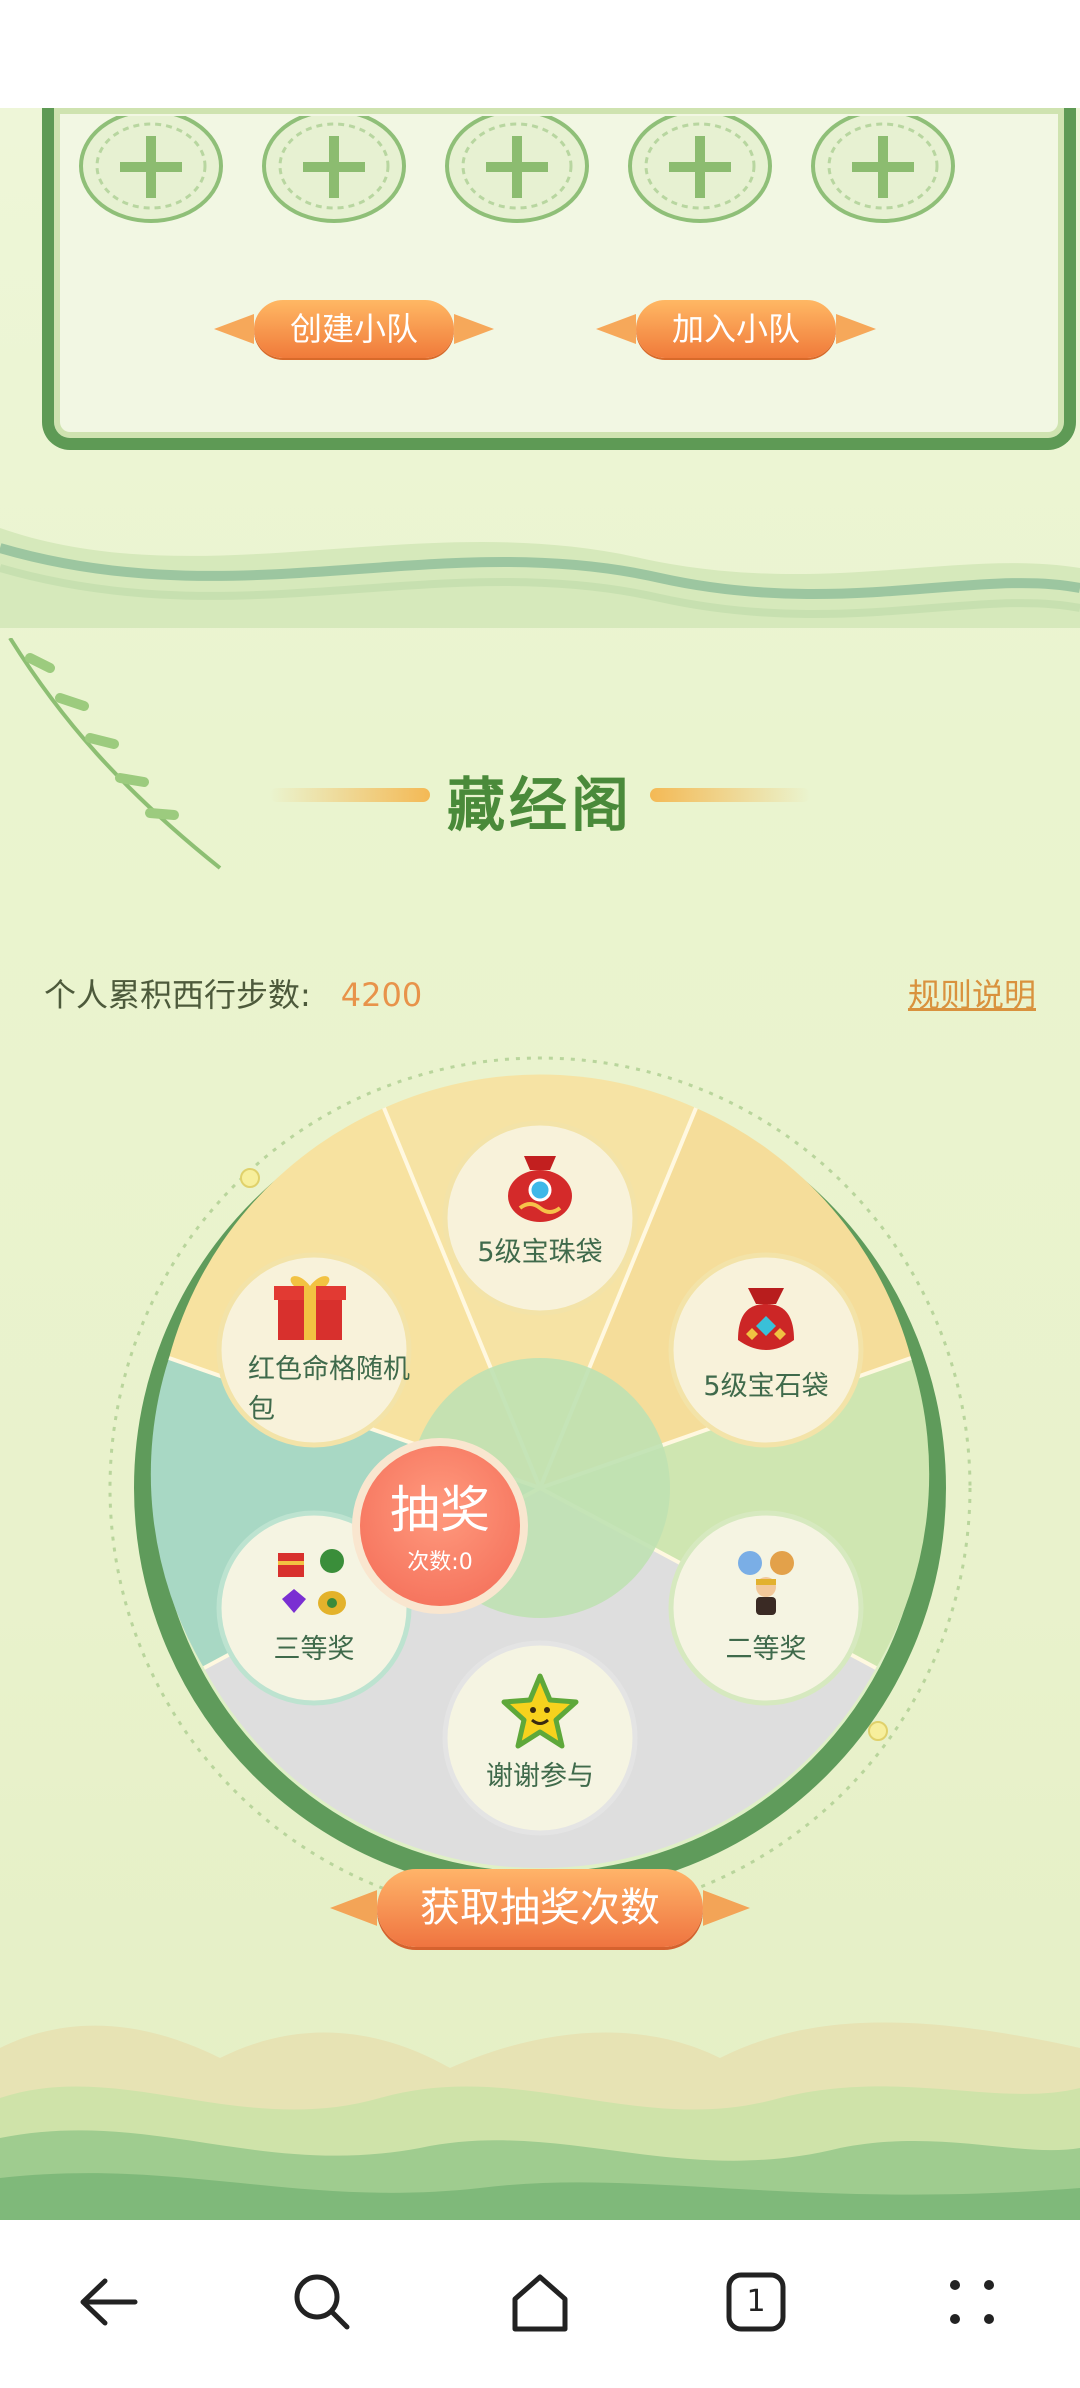 The height and width of the screenshot is (2388, 1080). I want to click on prize-slot: 5级宝石袋, so click(766, 1341).